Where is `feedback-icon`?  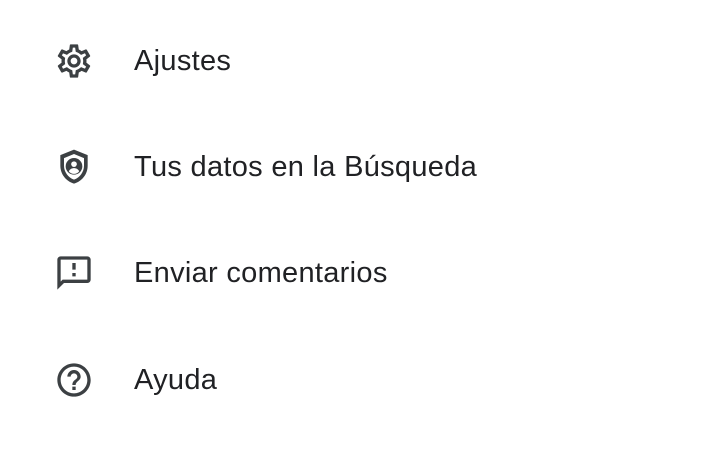
feedback-icon is located at coordinates (74, 273).